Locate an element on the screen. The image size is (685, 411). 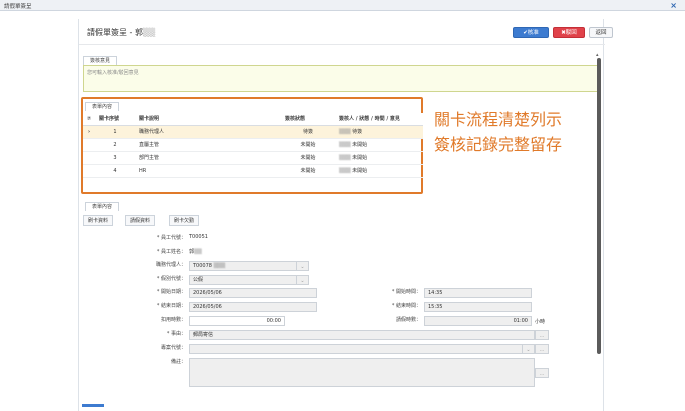
tab-opinion: 簽核意見 is located at coordinates (100, 60).